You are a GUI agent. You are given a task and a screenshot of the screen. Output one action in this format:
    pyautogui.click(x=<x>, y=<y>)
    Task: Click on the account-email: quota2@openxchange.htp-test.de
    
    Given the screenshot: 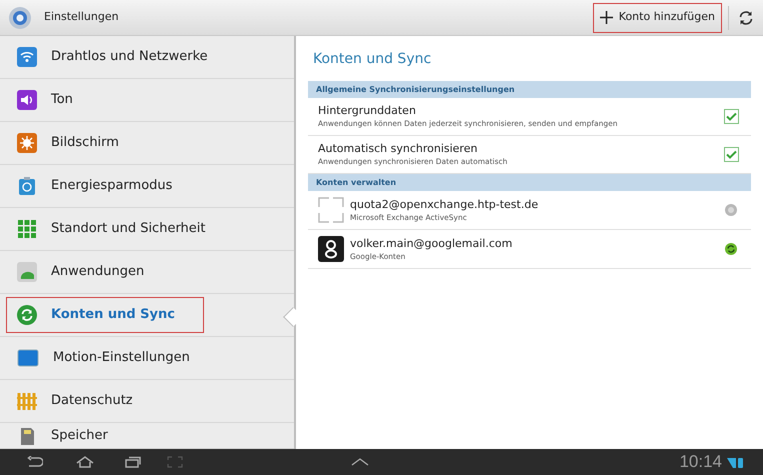 What is the action you would take?
    pyautogui.click(x=445, y=205)
    